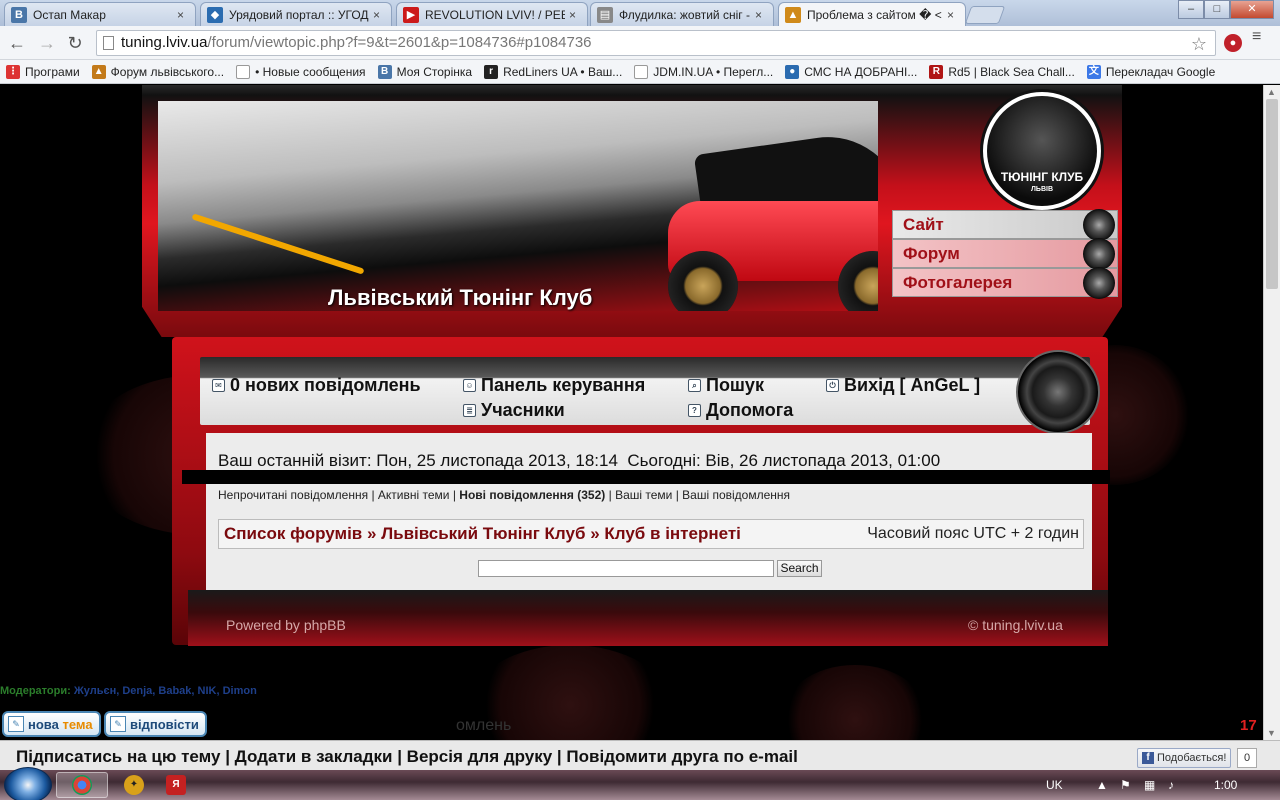  What do you see at coordinates (726, 385) in the screenshot?
I see `search-link: ⌕ Пошук` at bounding box center [726, 385].